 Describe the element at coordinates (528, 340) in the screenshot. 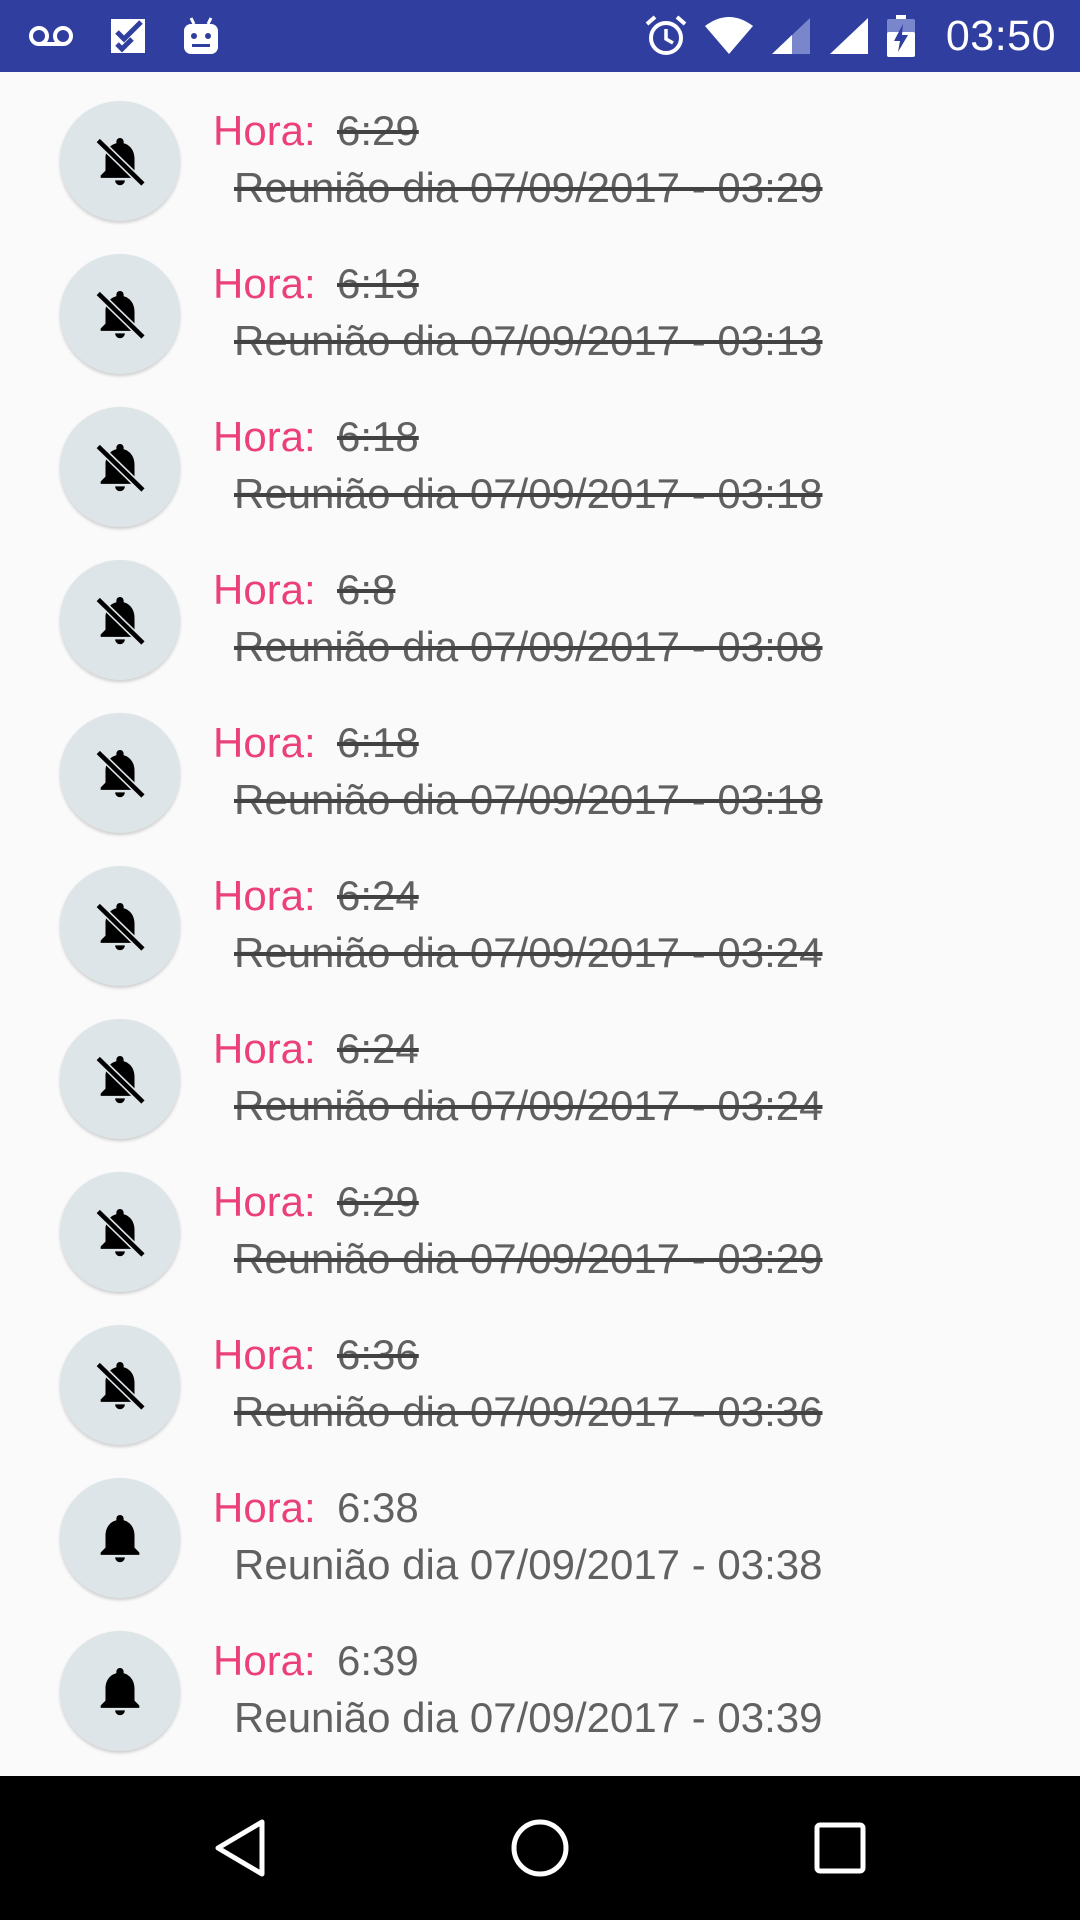

I see `reminder-description: Reunião dia 07/09/2017 - 03:13` at that location.